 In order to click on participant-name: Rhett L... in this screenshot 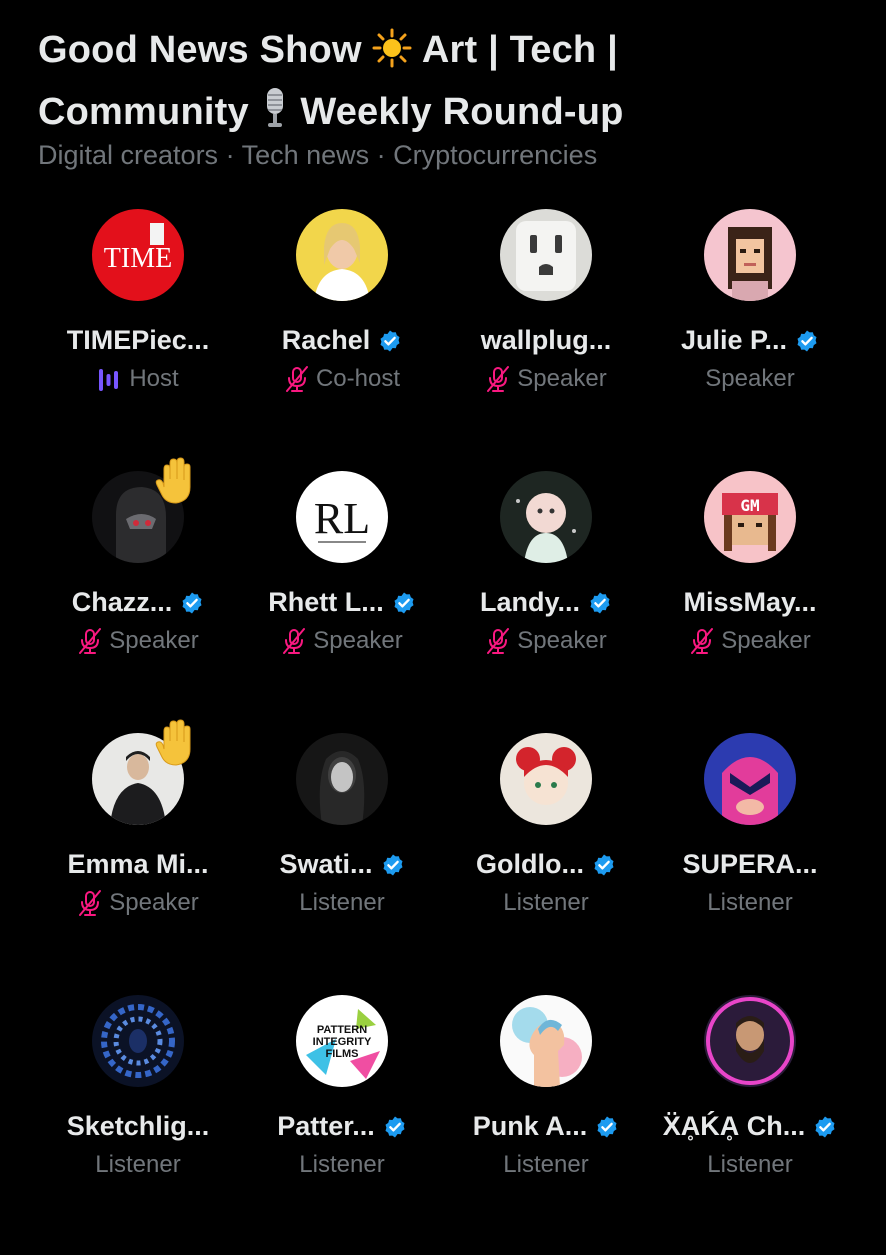, I will do `click(326, 602)`.